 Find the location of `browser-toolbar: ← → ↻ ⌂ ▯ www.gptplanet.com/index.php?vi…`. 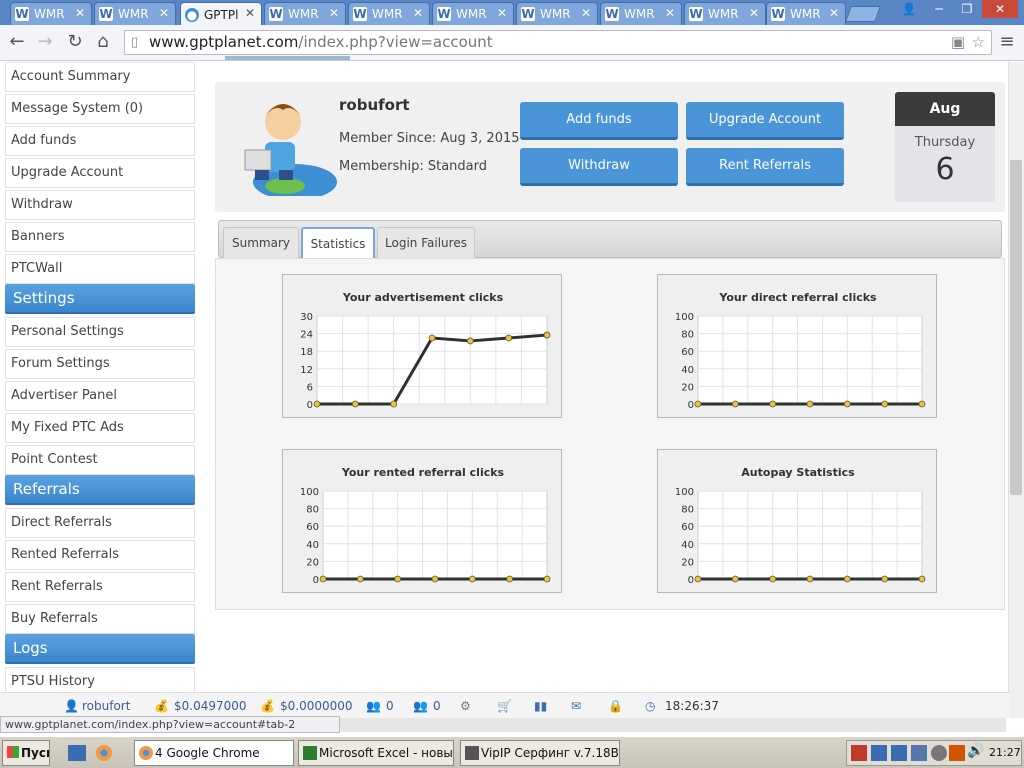

browser-toolbar: ← → ↻ ⌂ ▯ www.gptplanet.com/index.php?vi… is located at coordinates (512, 43).